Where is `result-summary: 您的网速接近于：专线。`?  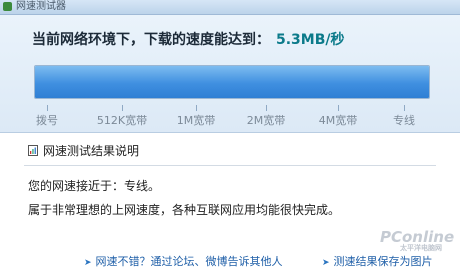
result-summary: 您的网速接近于：专线。 is located at coordinates (94, 186).